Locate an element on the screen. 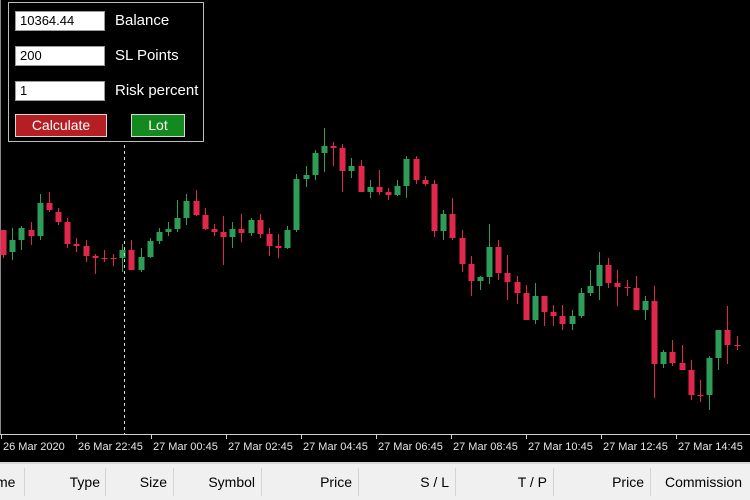 The width and height of the screenshot is (750, 500). column-header-commission: Commission is located at coordinates (696, 482).